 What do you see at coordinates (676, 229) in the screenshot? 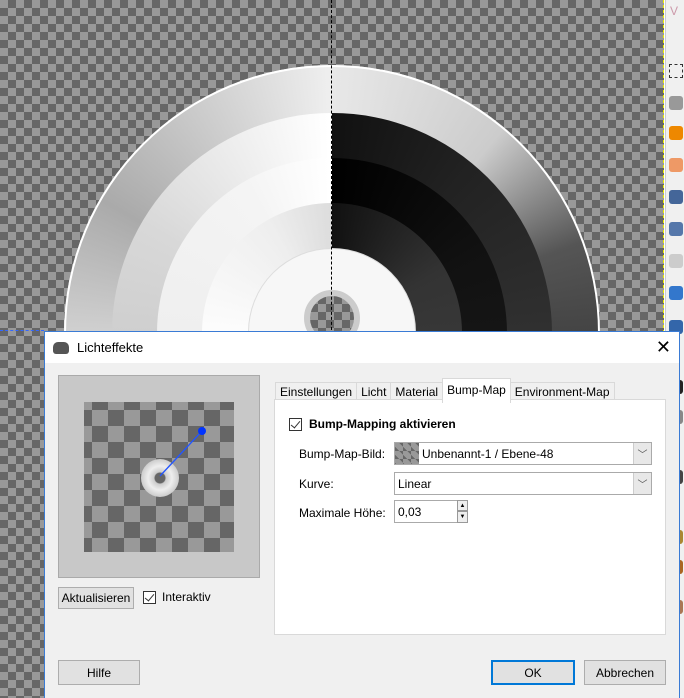
I see `pen-tool-icon` at bounding box center [676, 229].